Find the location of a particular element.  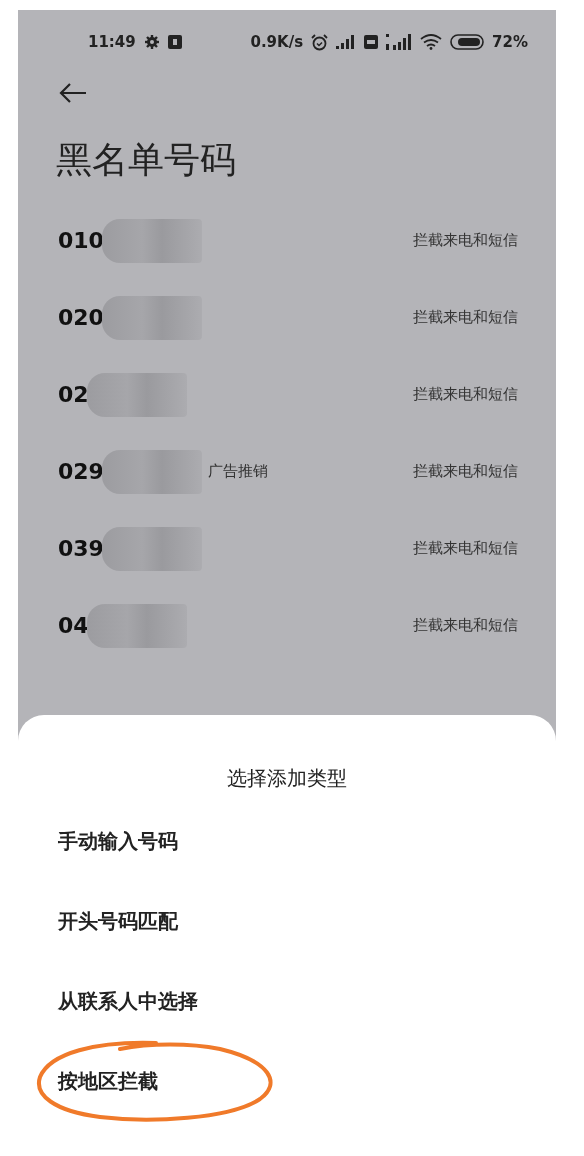

status-time: 11:49 is located at coordinates (112, 42).